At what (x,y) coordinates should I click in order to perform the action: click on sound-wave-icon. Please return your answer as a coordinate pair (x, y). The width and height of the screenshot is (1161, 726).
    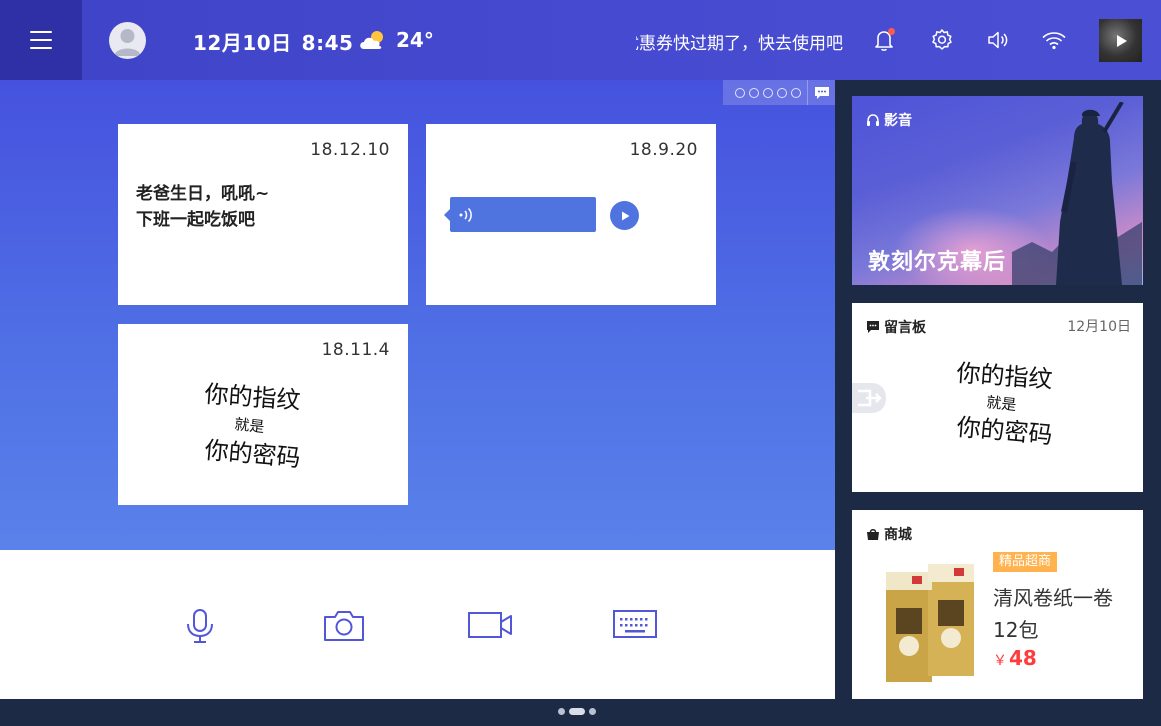
    Looking at the image, I should click on (465, 215).